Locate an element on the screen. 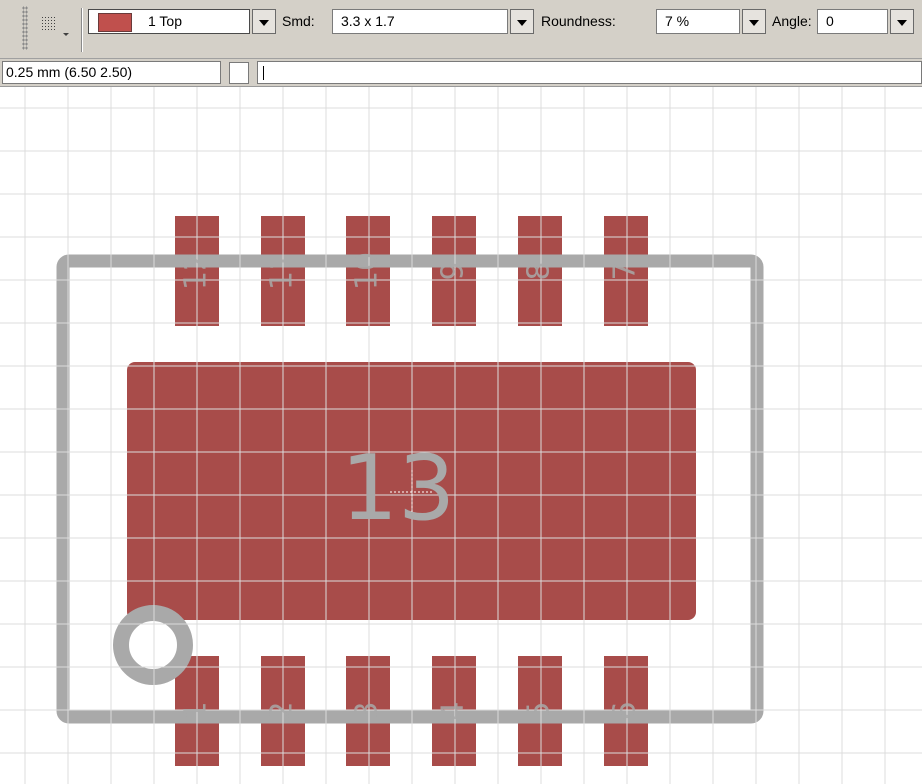 The height and width of the screenshot is (784, 922). status-bar: 0.25 mm (6.50 2.50) is located at coordinates (461, 73).